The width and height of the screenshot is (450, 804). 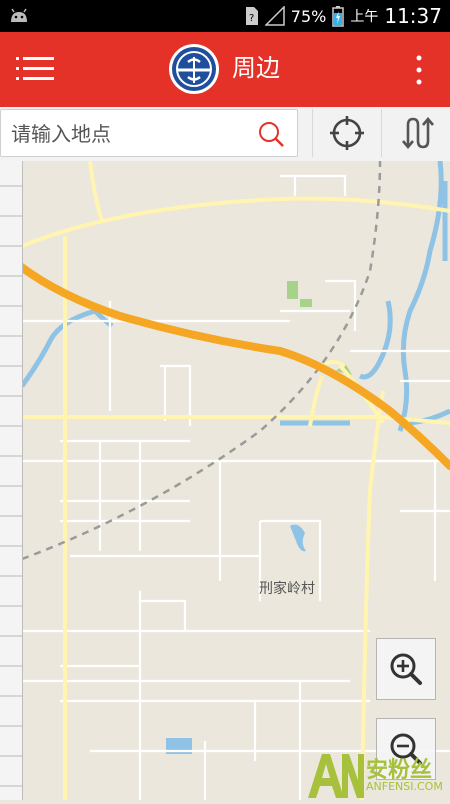 What do you see at coordinates (378, 775) in the screenshot?
I see `watermark: 安粉丝 ANFENSI.COM` at bounding box center [378, 775].